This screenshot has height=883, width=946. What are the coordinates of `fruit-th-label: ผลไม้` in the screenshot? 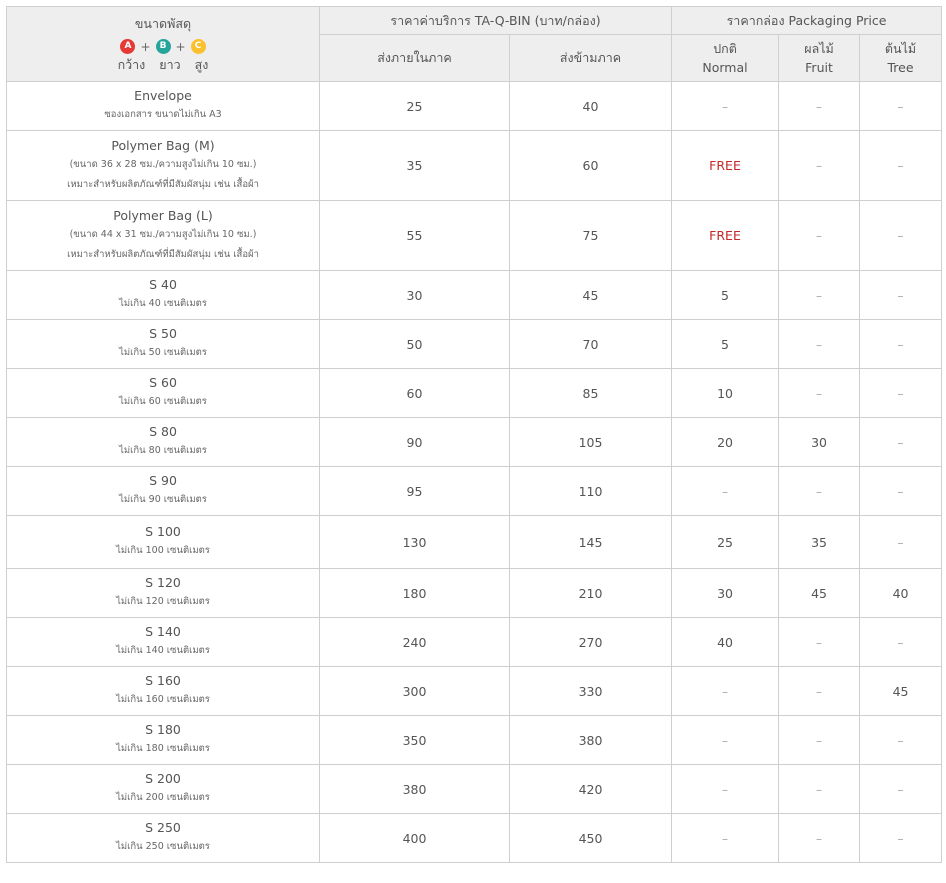 It's located at (819, 48).